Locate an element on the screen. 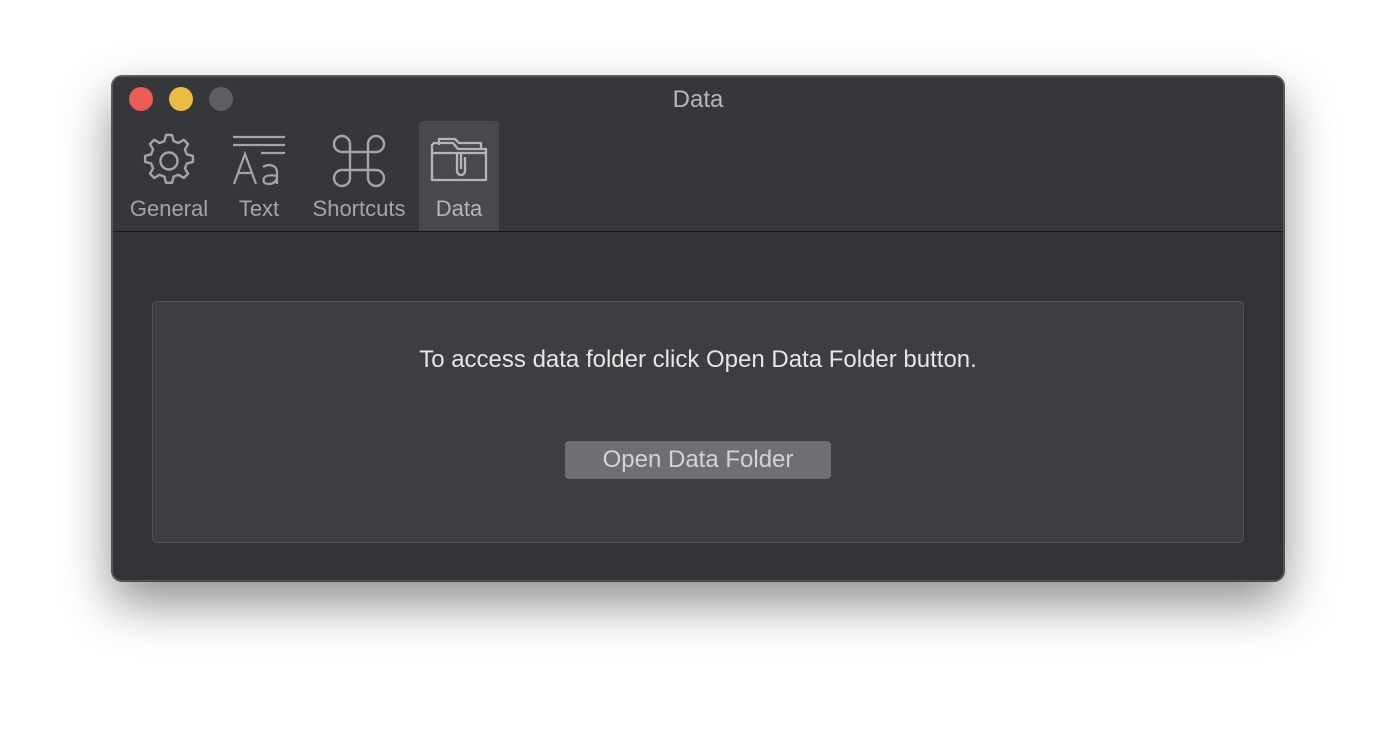 This screenshot has width=1396, height=730. tab-text: Text is located at coordinates (259, 176).